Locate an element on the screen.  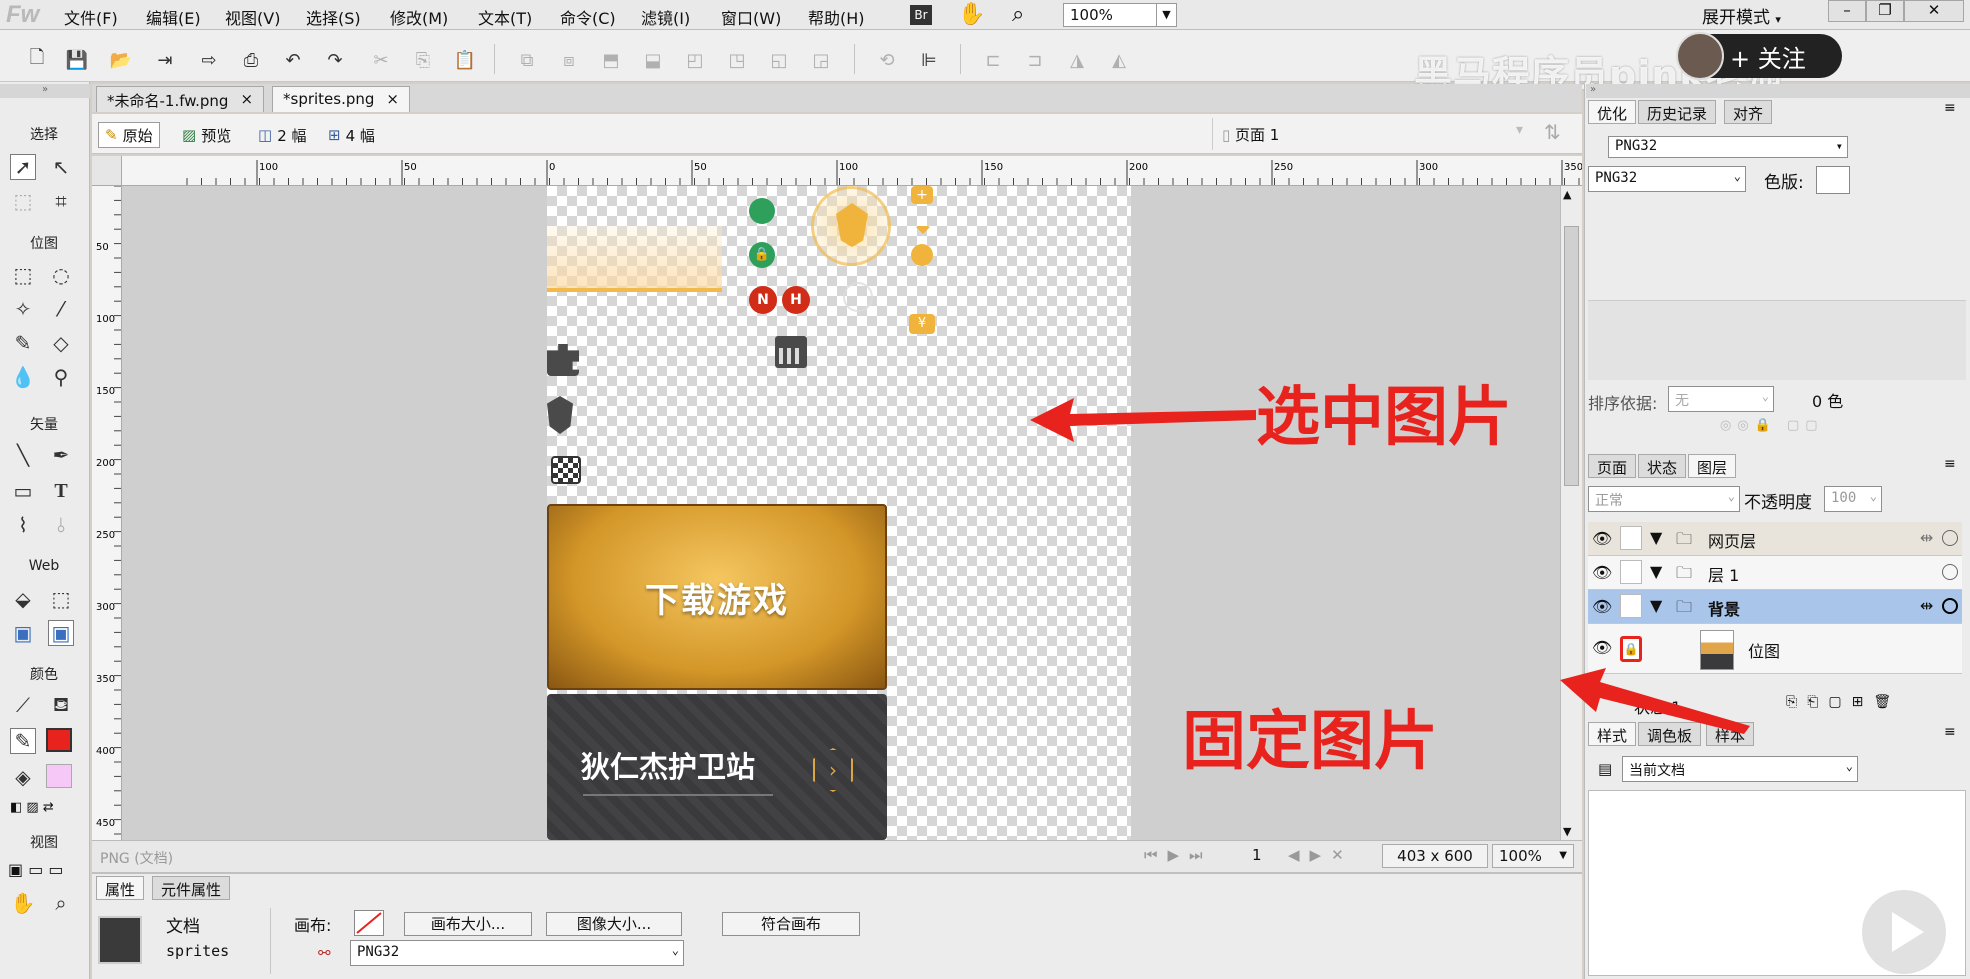
yen-ticket-icon: ¥ is located at coordinates (922, 324).